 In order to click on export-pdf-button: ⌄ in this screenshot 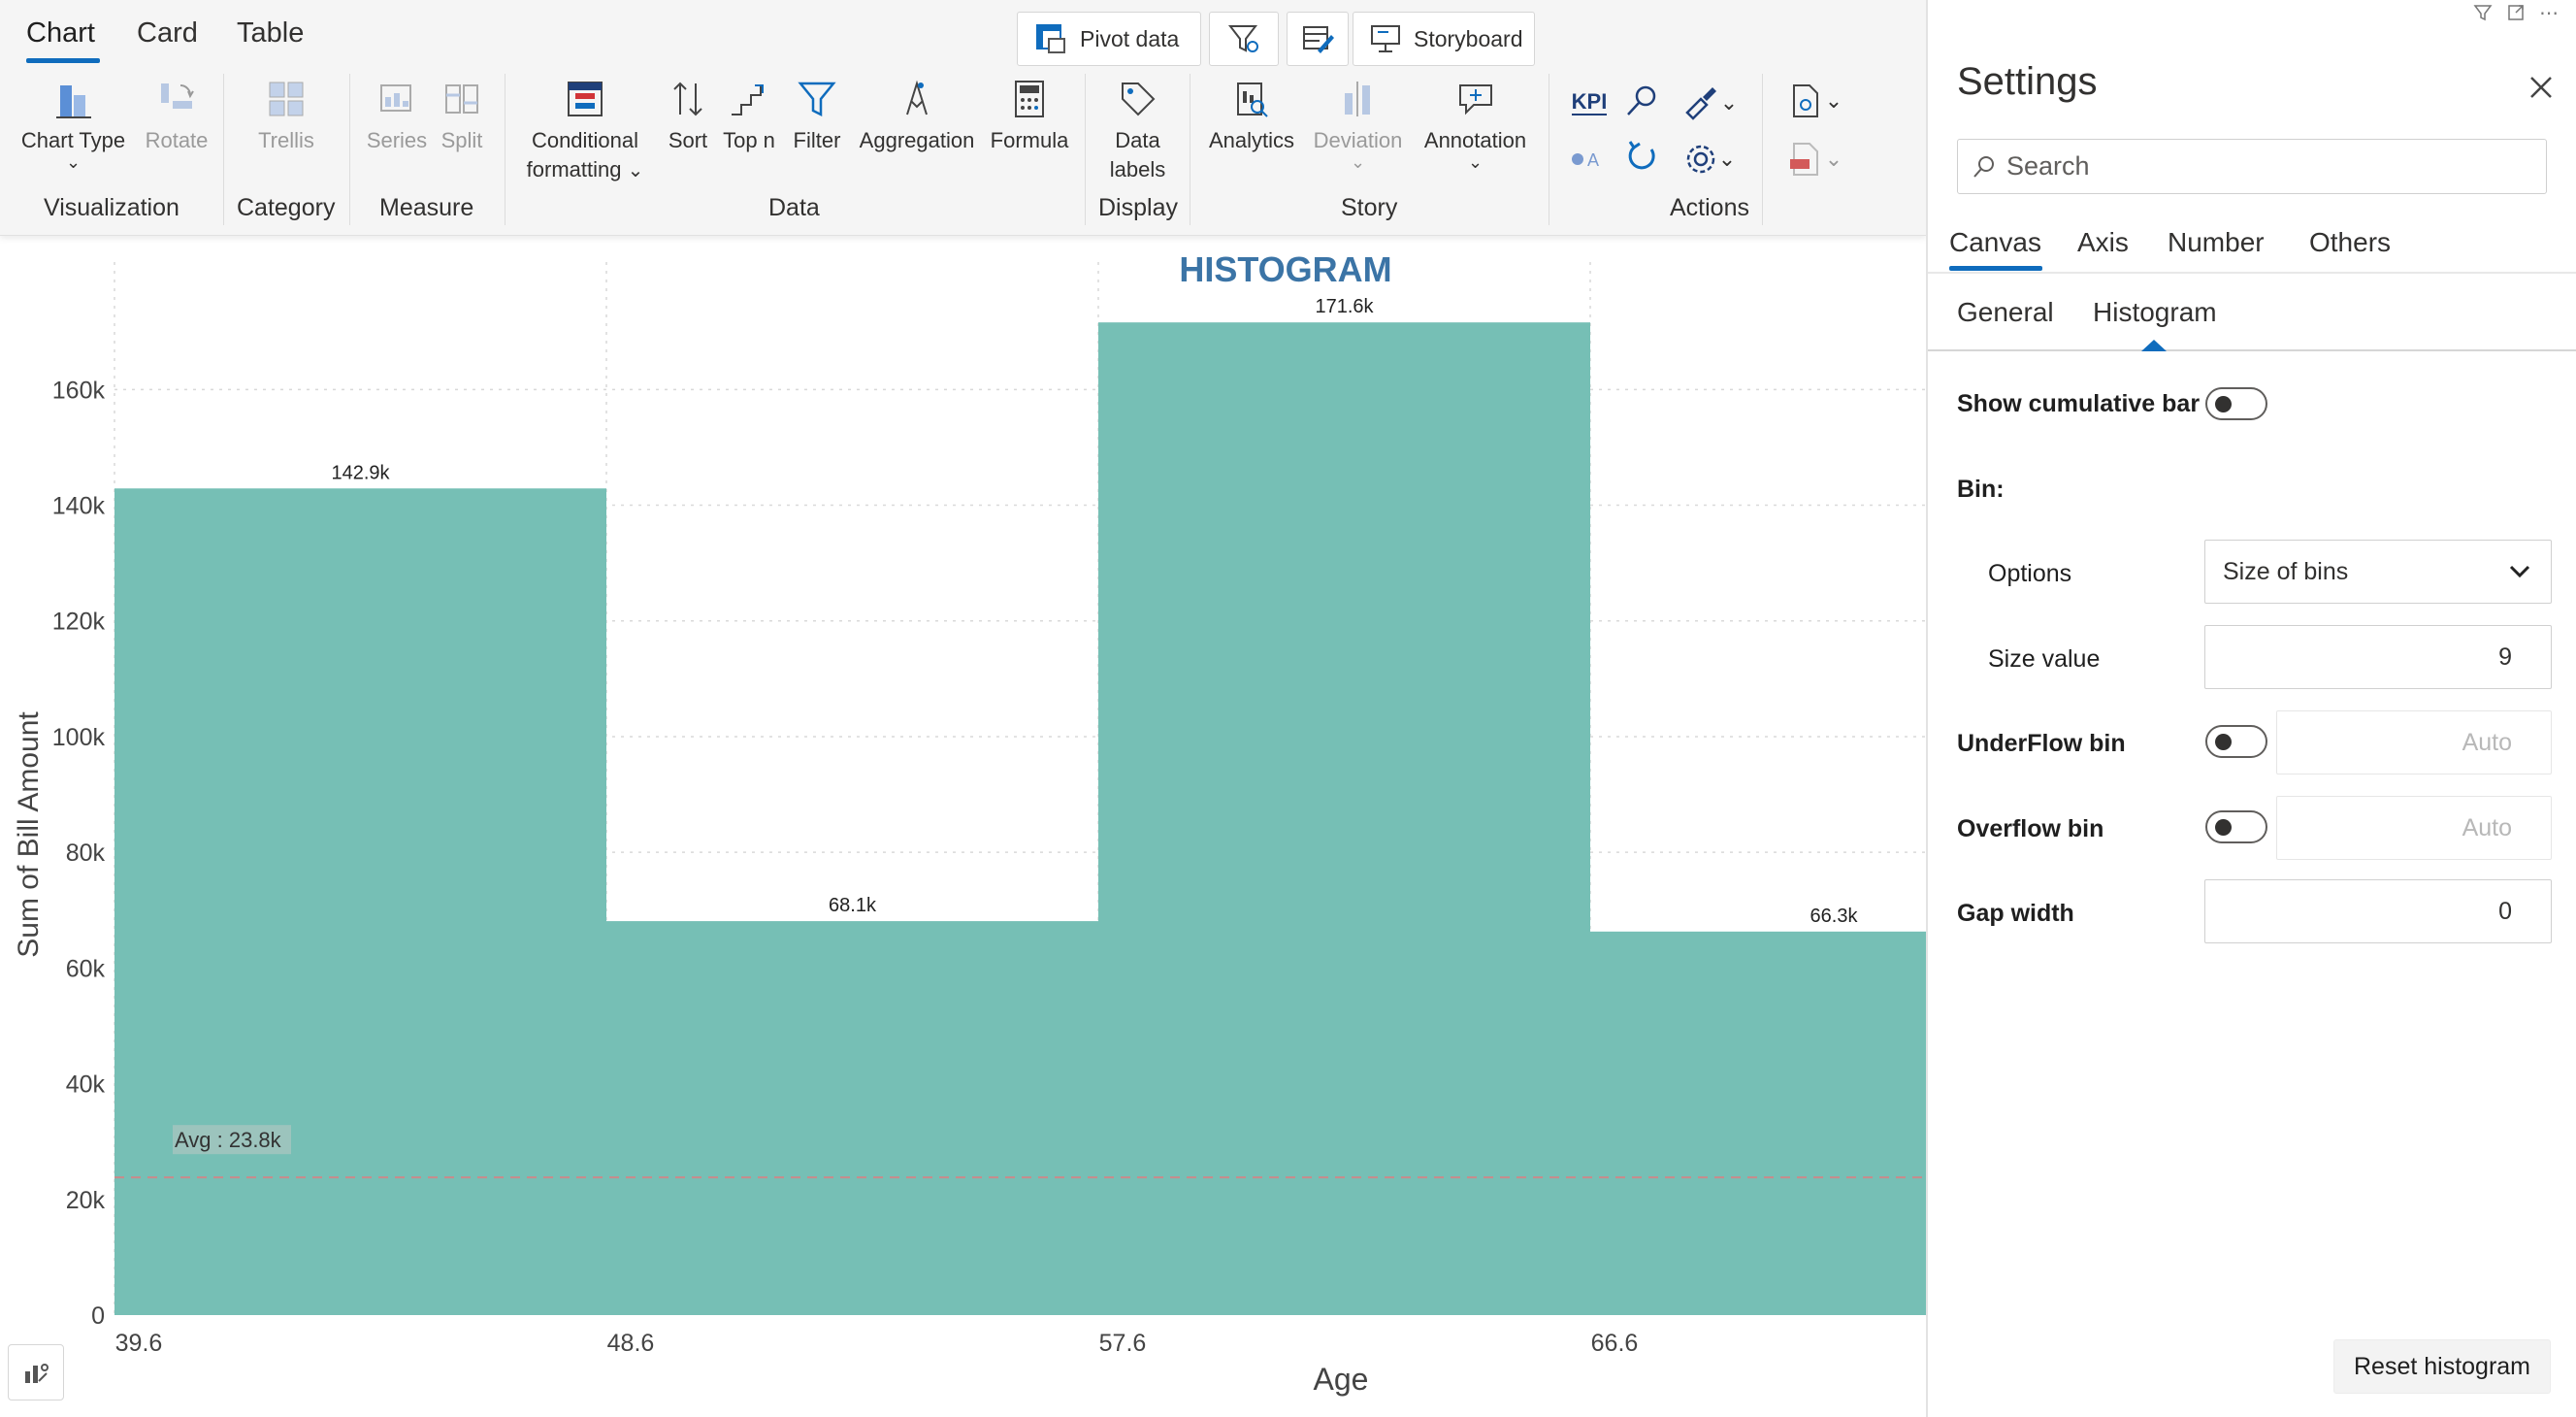, I will do `click(1815, 159)`.